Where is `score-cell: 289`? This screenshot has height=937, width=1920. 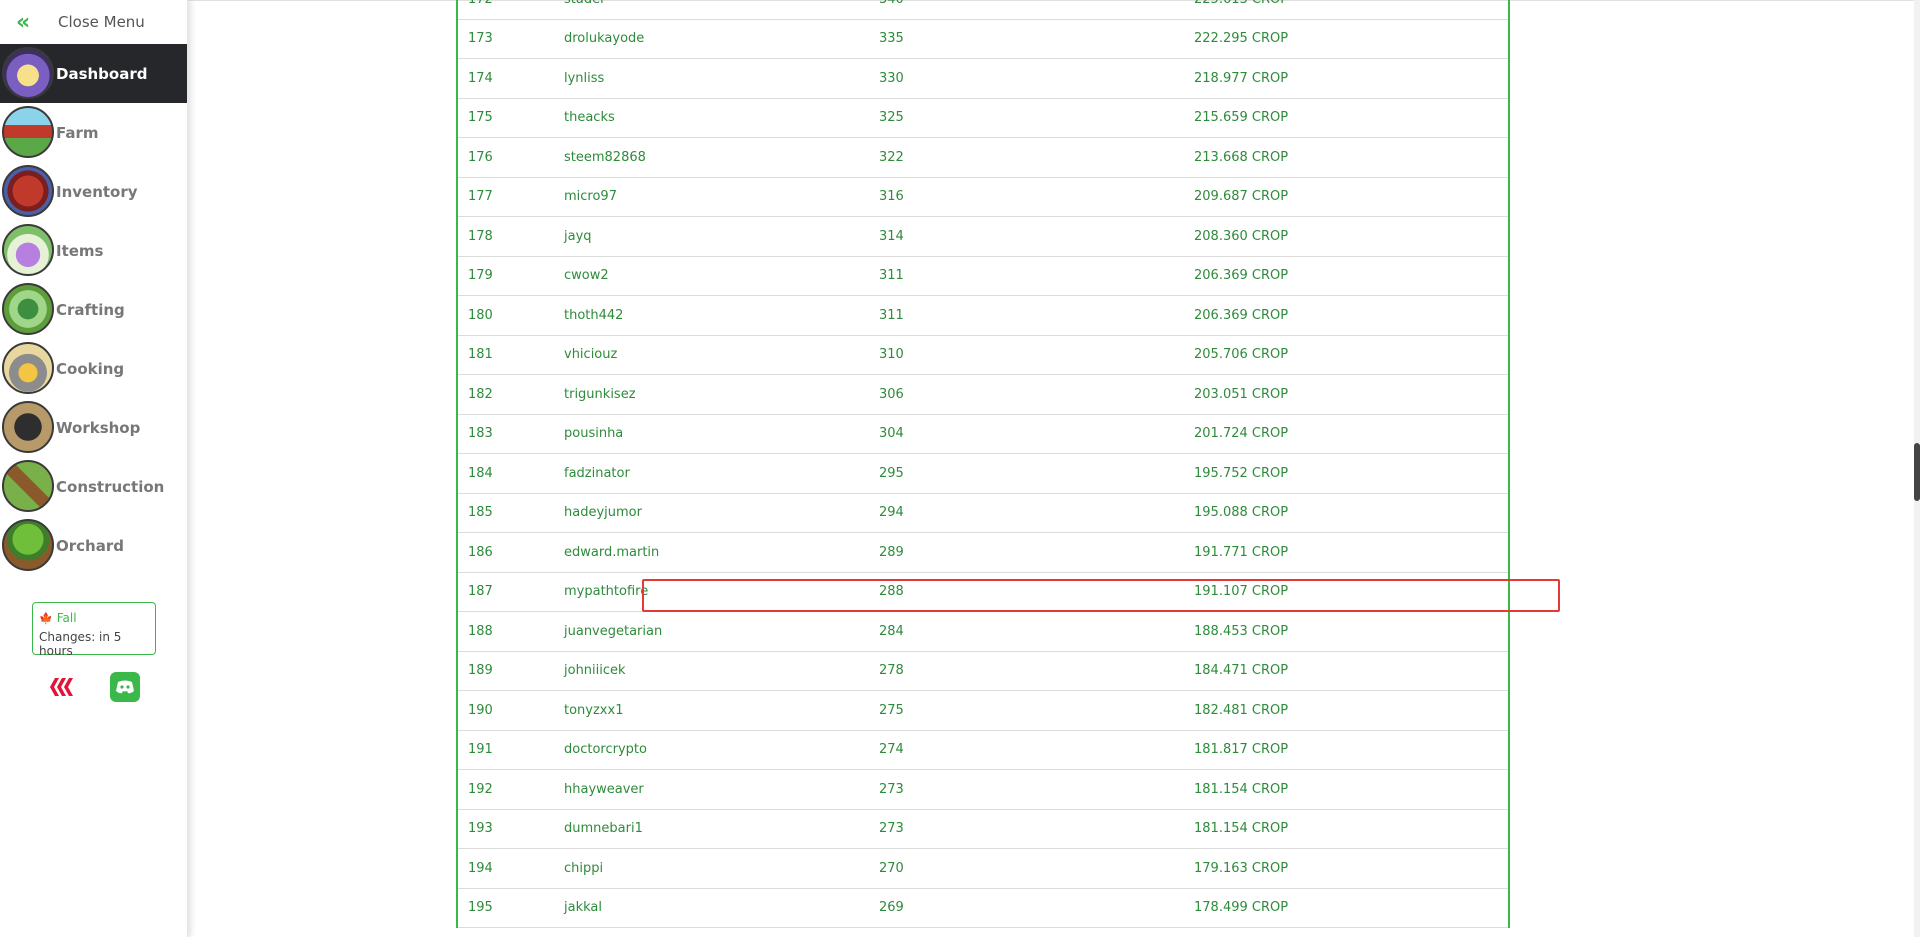
score-cell: 289 is located at coordinates (891, 552).